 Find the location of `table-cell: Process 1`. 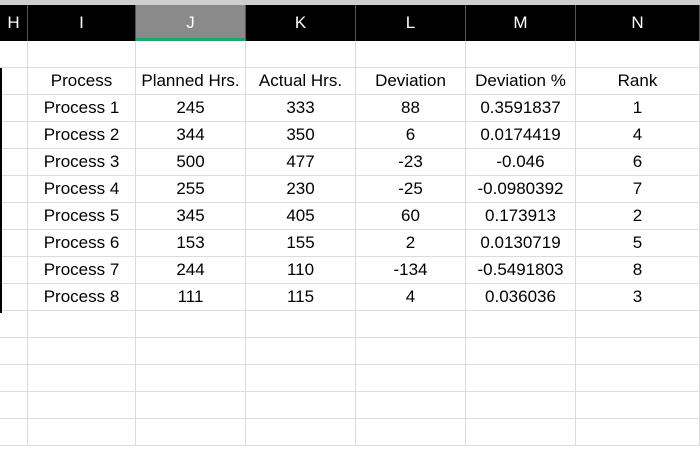

table-cell: Process 1 is located at coordinates (82, 108).